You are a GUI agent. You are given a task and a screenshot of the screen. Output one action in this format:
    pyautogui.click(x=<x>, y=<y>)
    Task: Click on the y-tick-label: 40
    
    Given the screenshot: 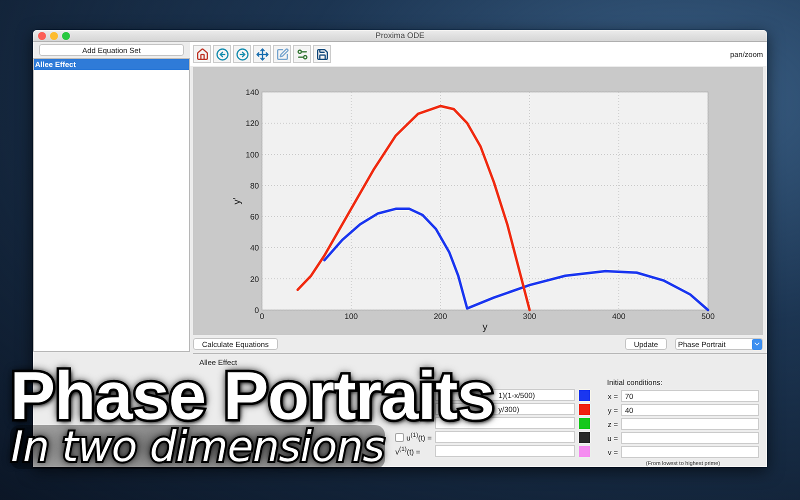 What is the action you would take?
    pyautogui.click(x=254, y=248)
    